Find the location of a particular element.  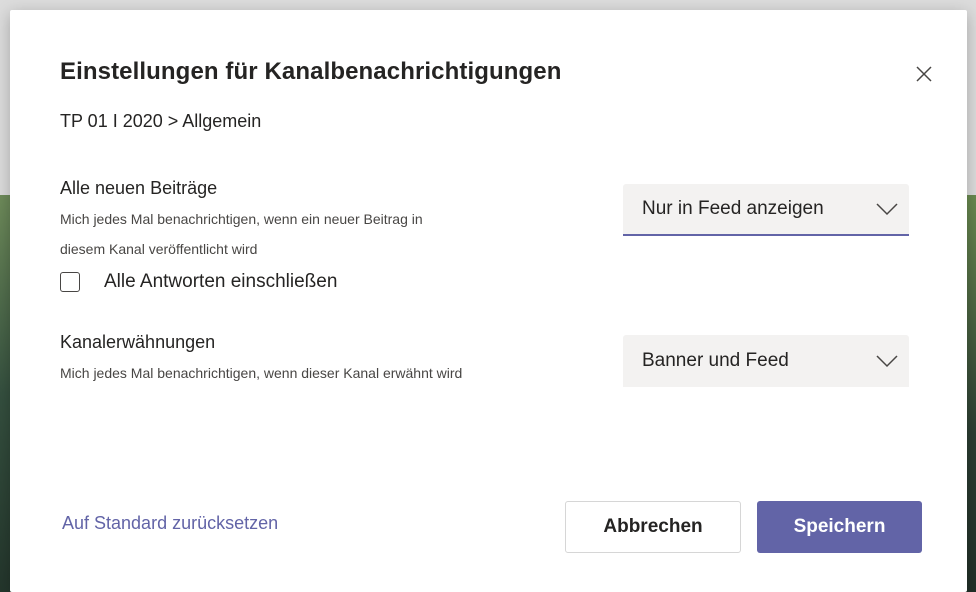

include-replies-checkbox: Alle Antworten einschließen is located at coordinates (198, 282).